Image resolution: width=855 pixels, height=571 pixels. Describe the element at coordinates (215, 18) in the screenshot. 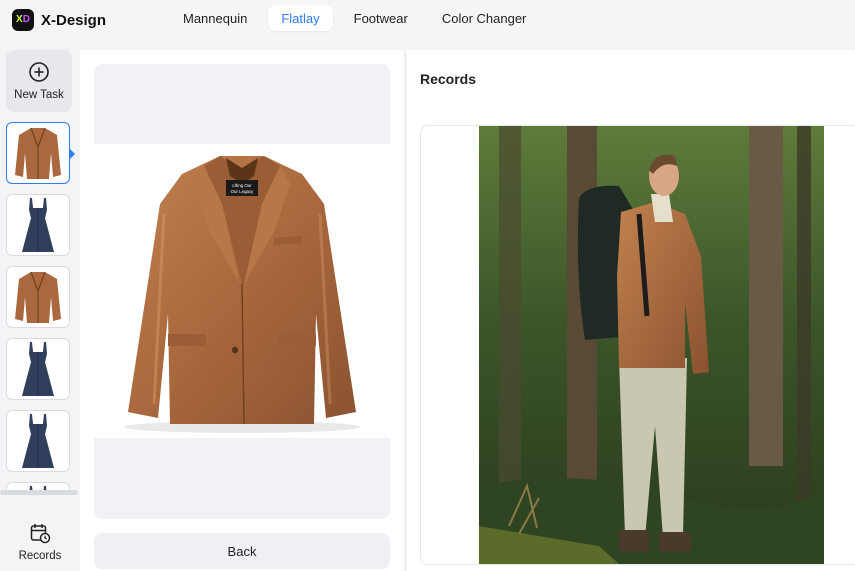

I see `tab-mannequin: Mannequin` at that location.